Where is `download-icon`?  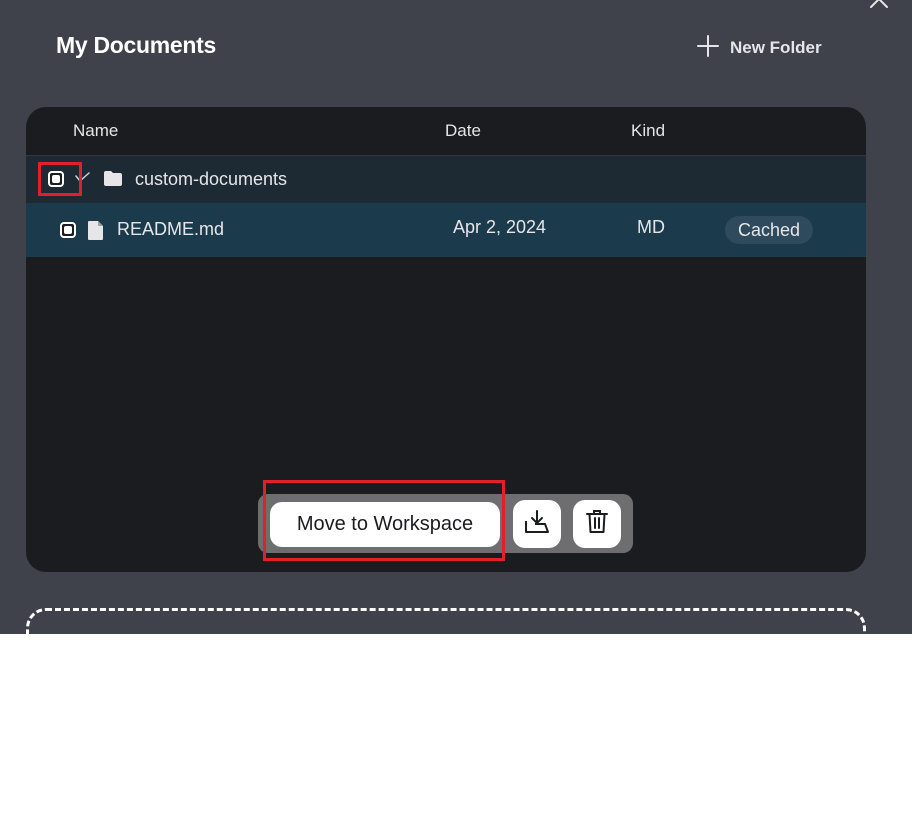
download-icon is located at coordinates (537, 524).